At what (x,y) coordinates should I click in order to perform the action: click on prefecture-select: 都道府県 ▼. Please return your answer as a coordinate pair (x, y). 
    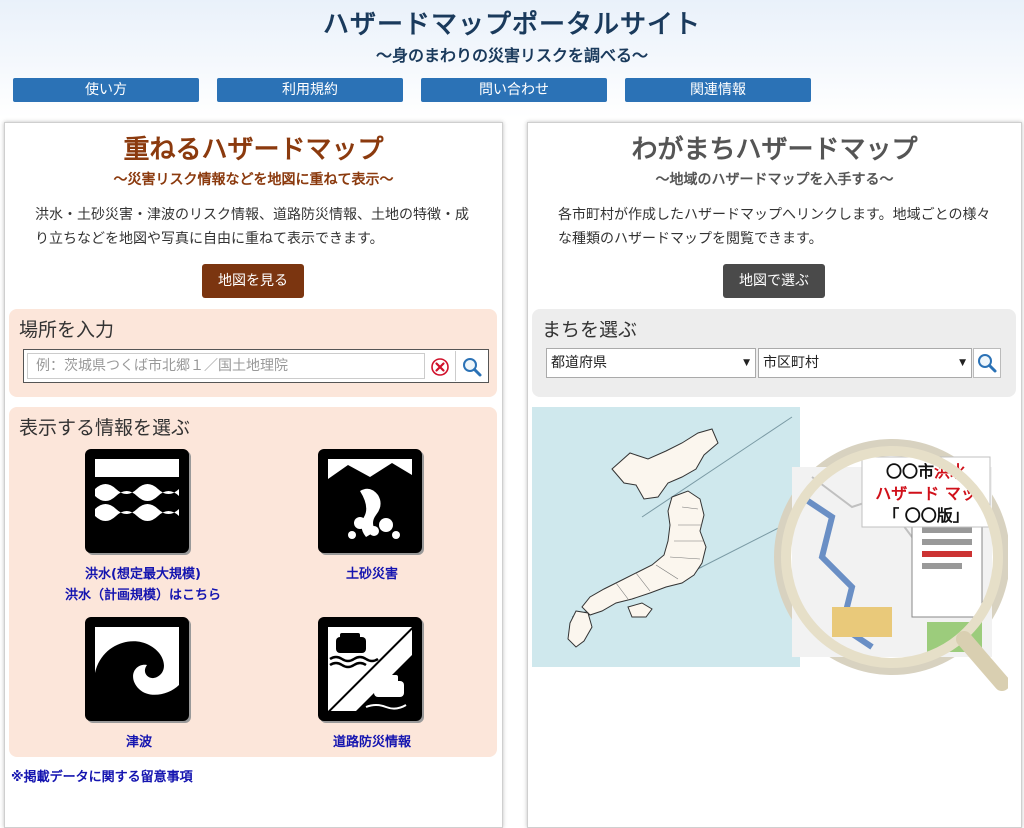
    Looking at the image, I should click on (651, 363).